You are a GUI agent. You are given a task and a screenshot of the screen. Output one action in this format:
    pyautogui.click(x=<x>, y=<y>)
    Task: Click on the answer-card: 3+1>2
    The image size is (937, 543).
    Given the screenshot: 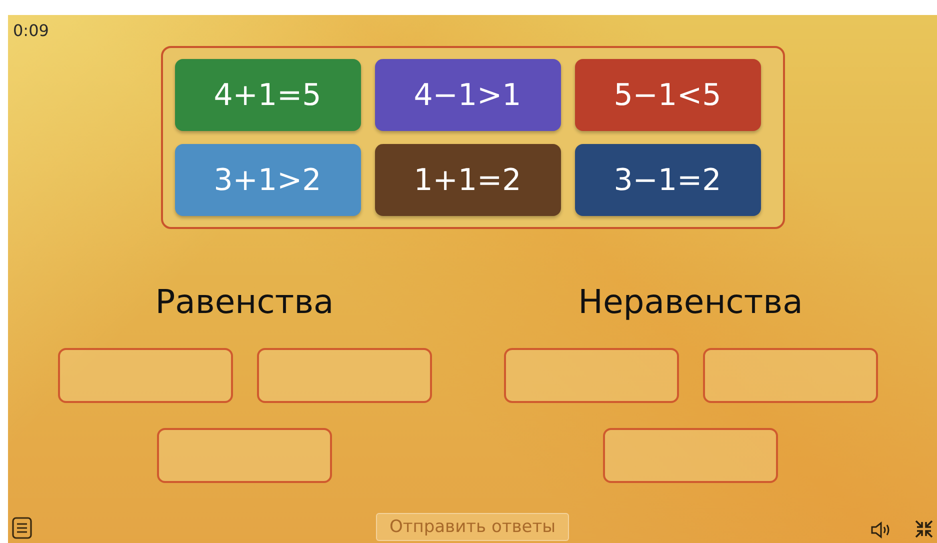 What is the action you would take?
    pyautogui.click(x=267, y=180)
    